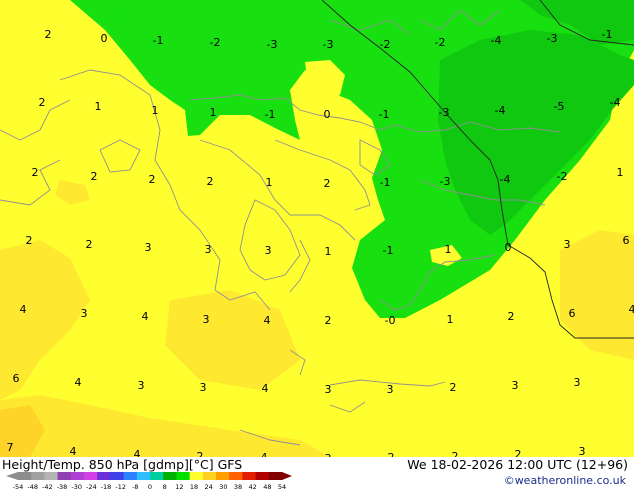 This screenshot has height=490, width=634. Describe the element at coordinates (223, 486) in the screenshot. I see `colorbar-tick-label: 30` at that location.